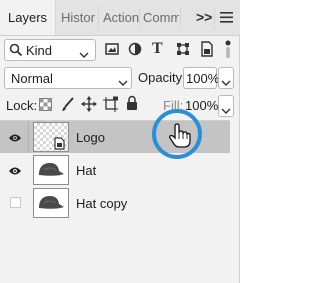 The width and height of the screenshot is (320, 283). Describe the element at coordinates (227, 17) in the screenshot. I see `hamburger-icon` at that location.